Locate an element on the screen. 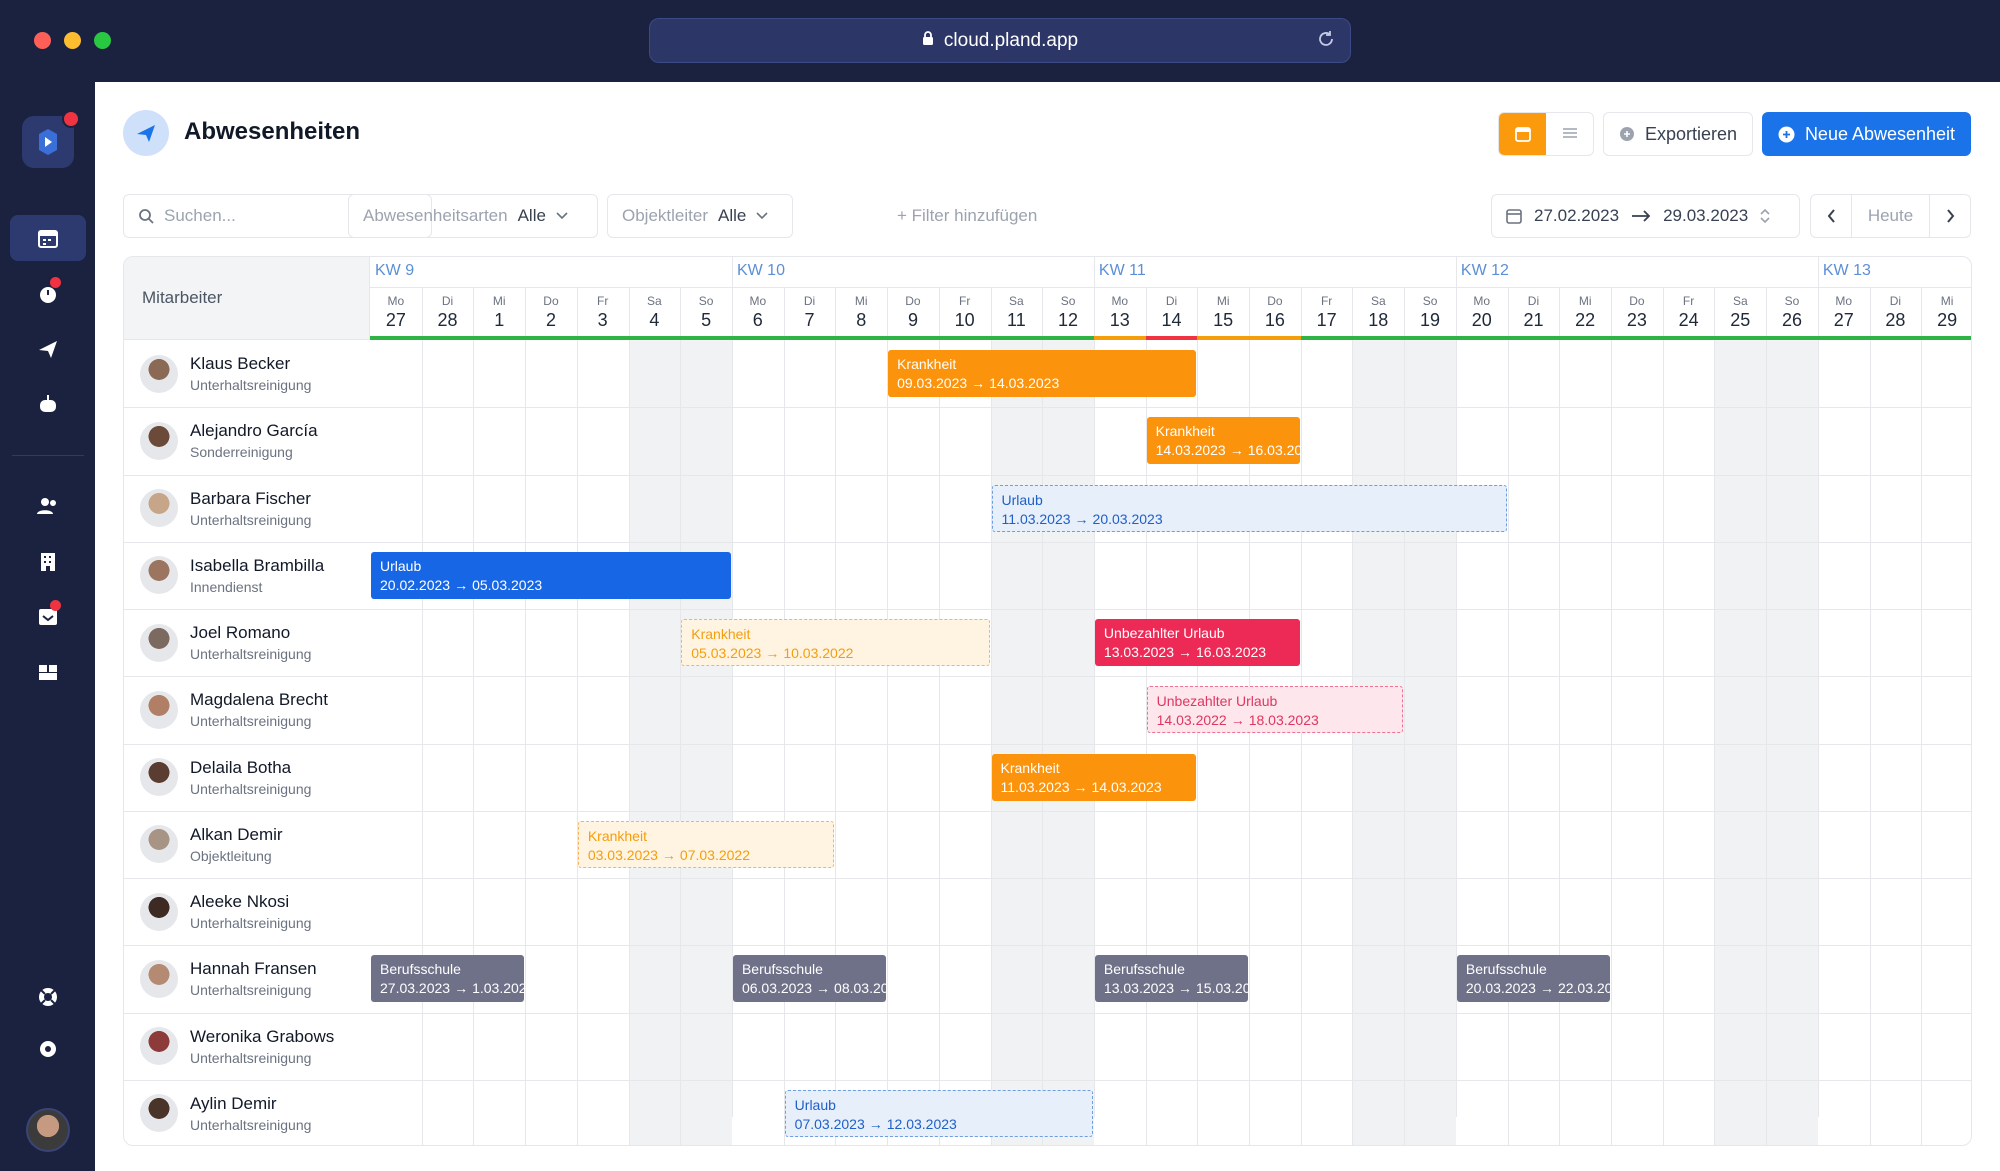 The image size is (2000, 1171). window-maximize-dot is located at coordinates (102, 40).